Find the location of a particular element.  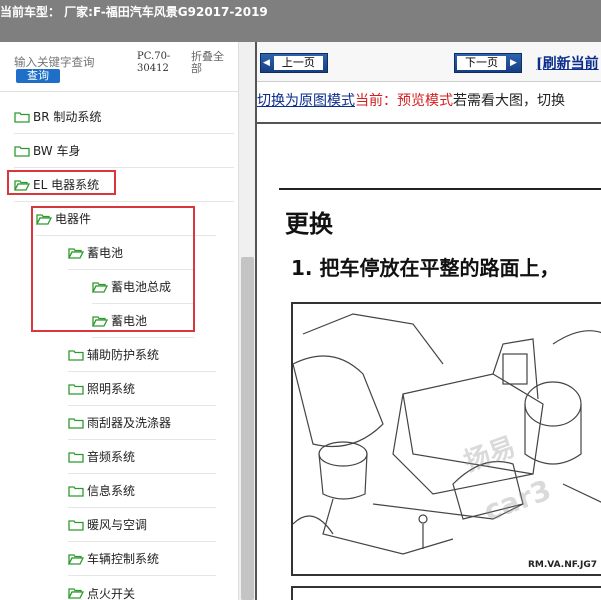

arrow-right-icon: ▶ is located at coordinates (513, 63).